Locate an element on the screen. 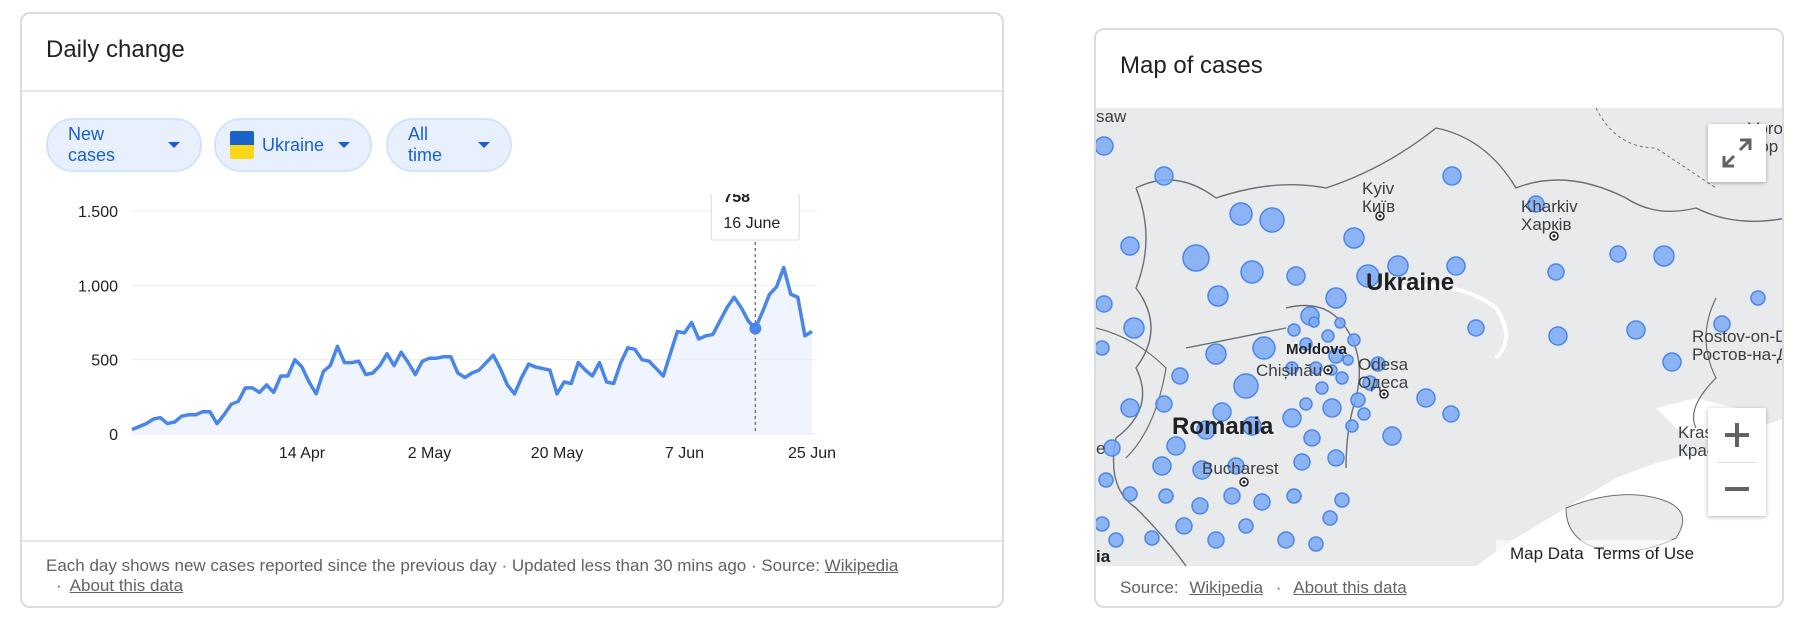  country-dropdown-label: Ukraine is located at coordinates (292, 144).